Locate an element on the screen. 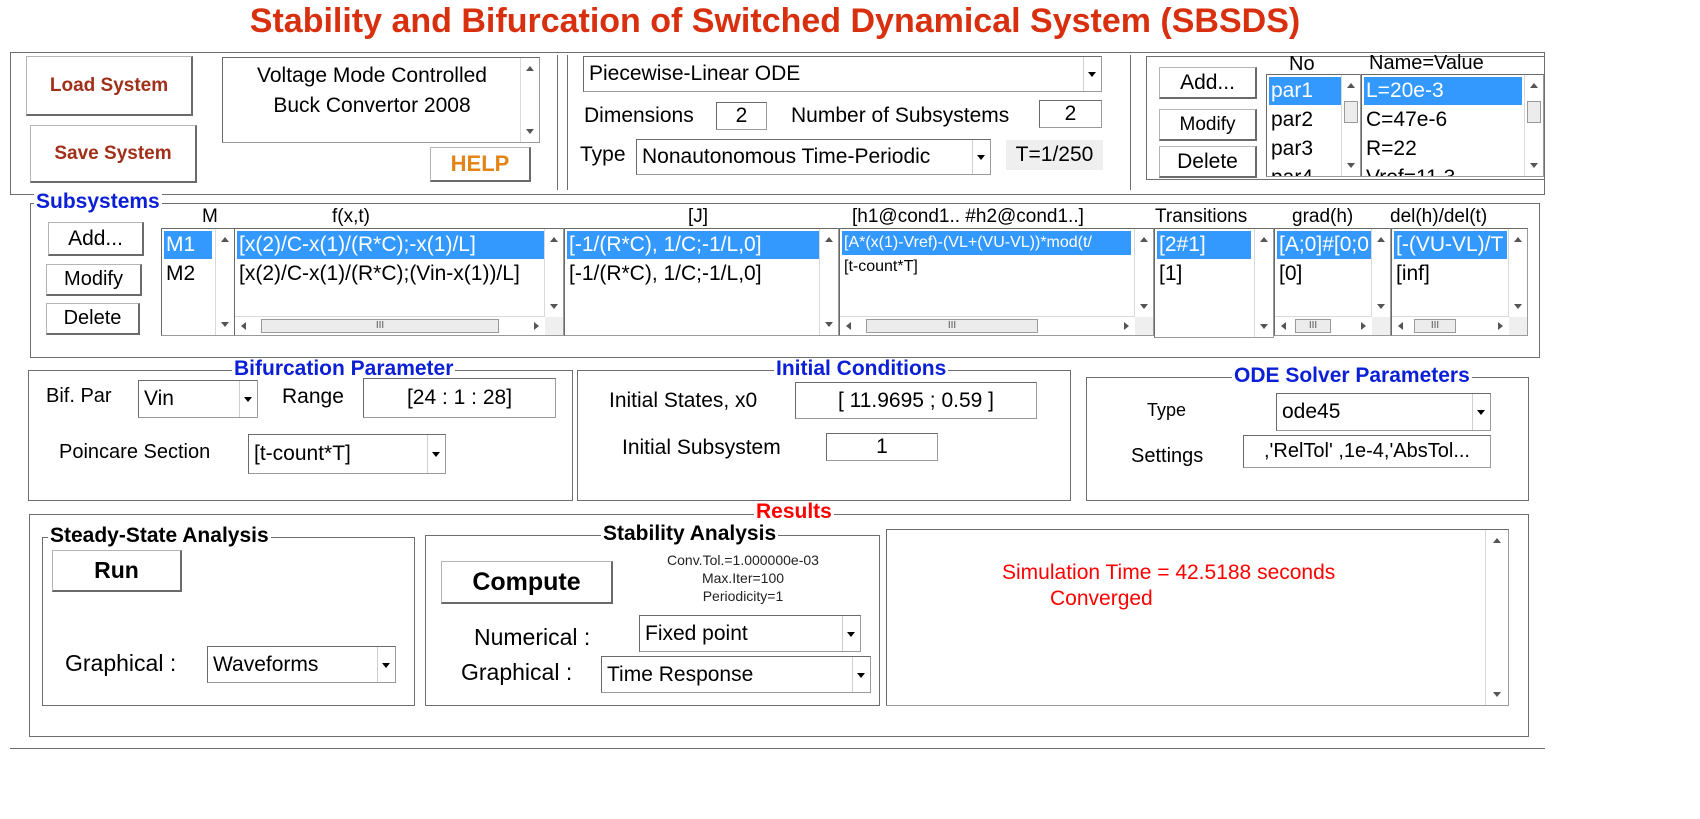  initial-conditions-title: Initial Conditions is located at coordinates (861, 368).